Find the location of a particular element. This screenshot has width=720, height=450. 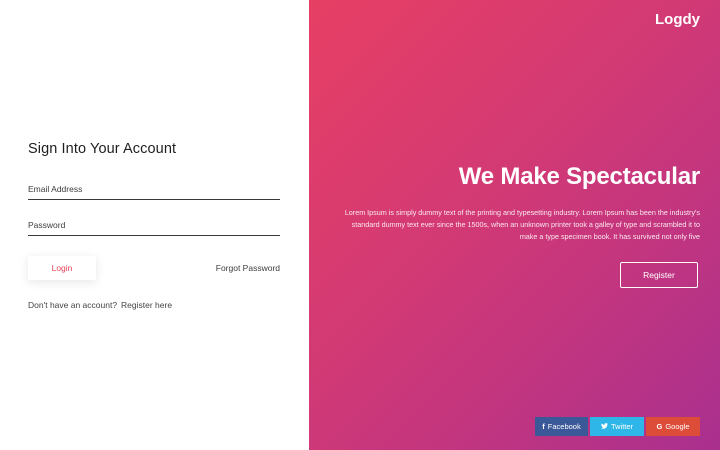

twitter-button: Twitter is located at coordinates (617, 426).